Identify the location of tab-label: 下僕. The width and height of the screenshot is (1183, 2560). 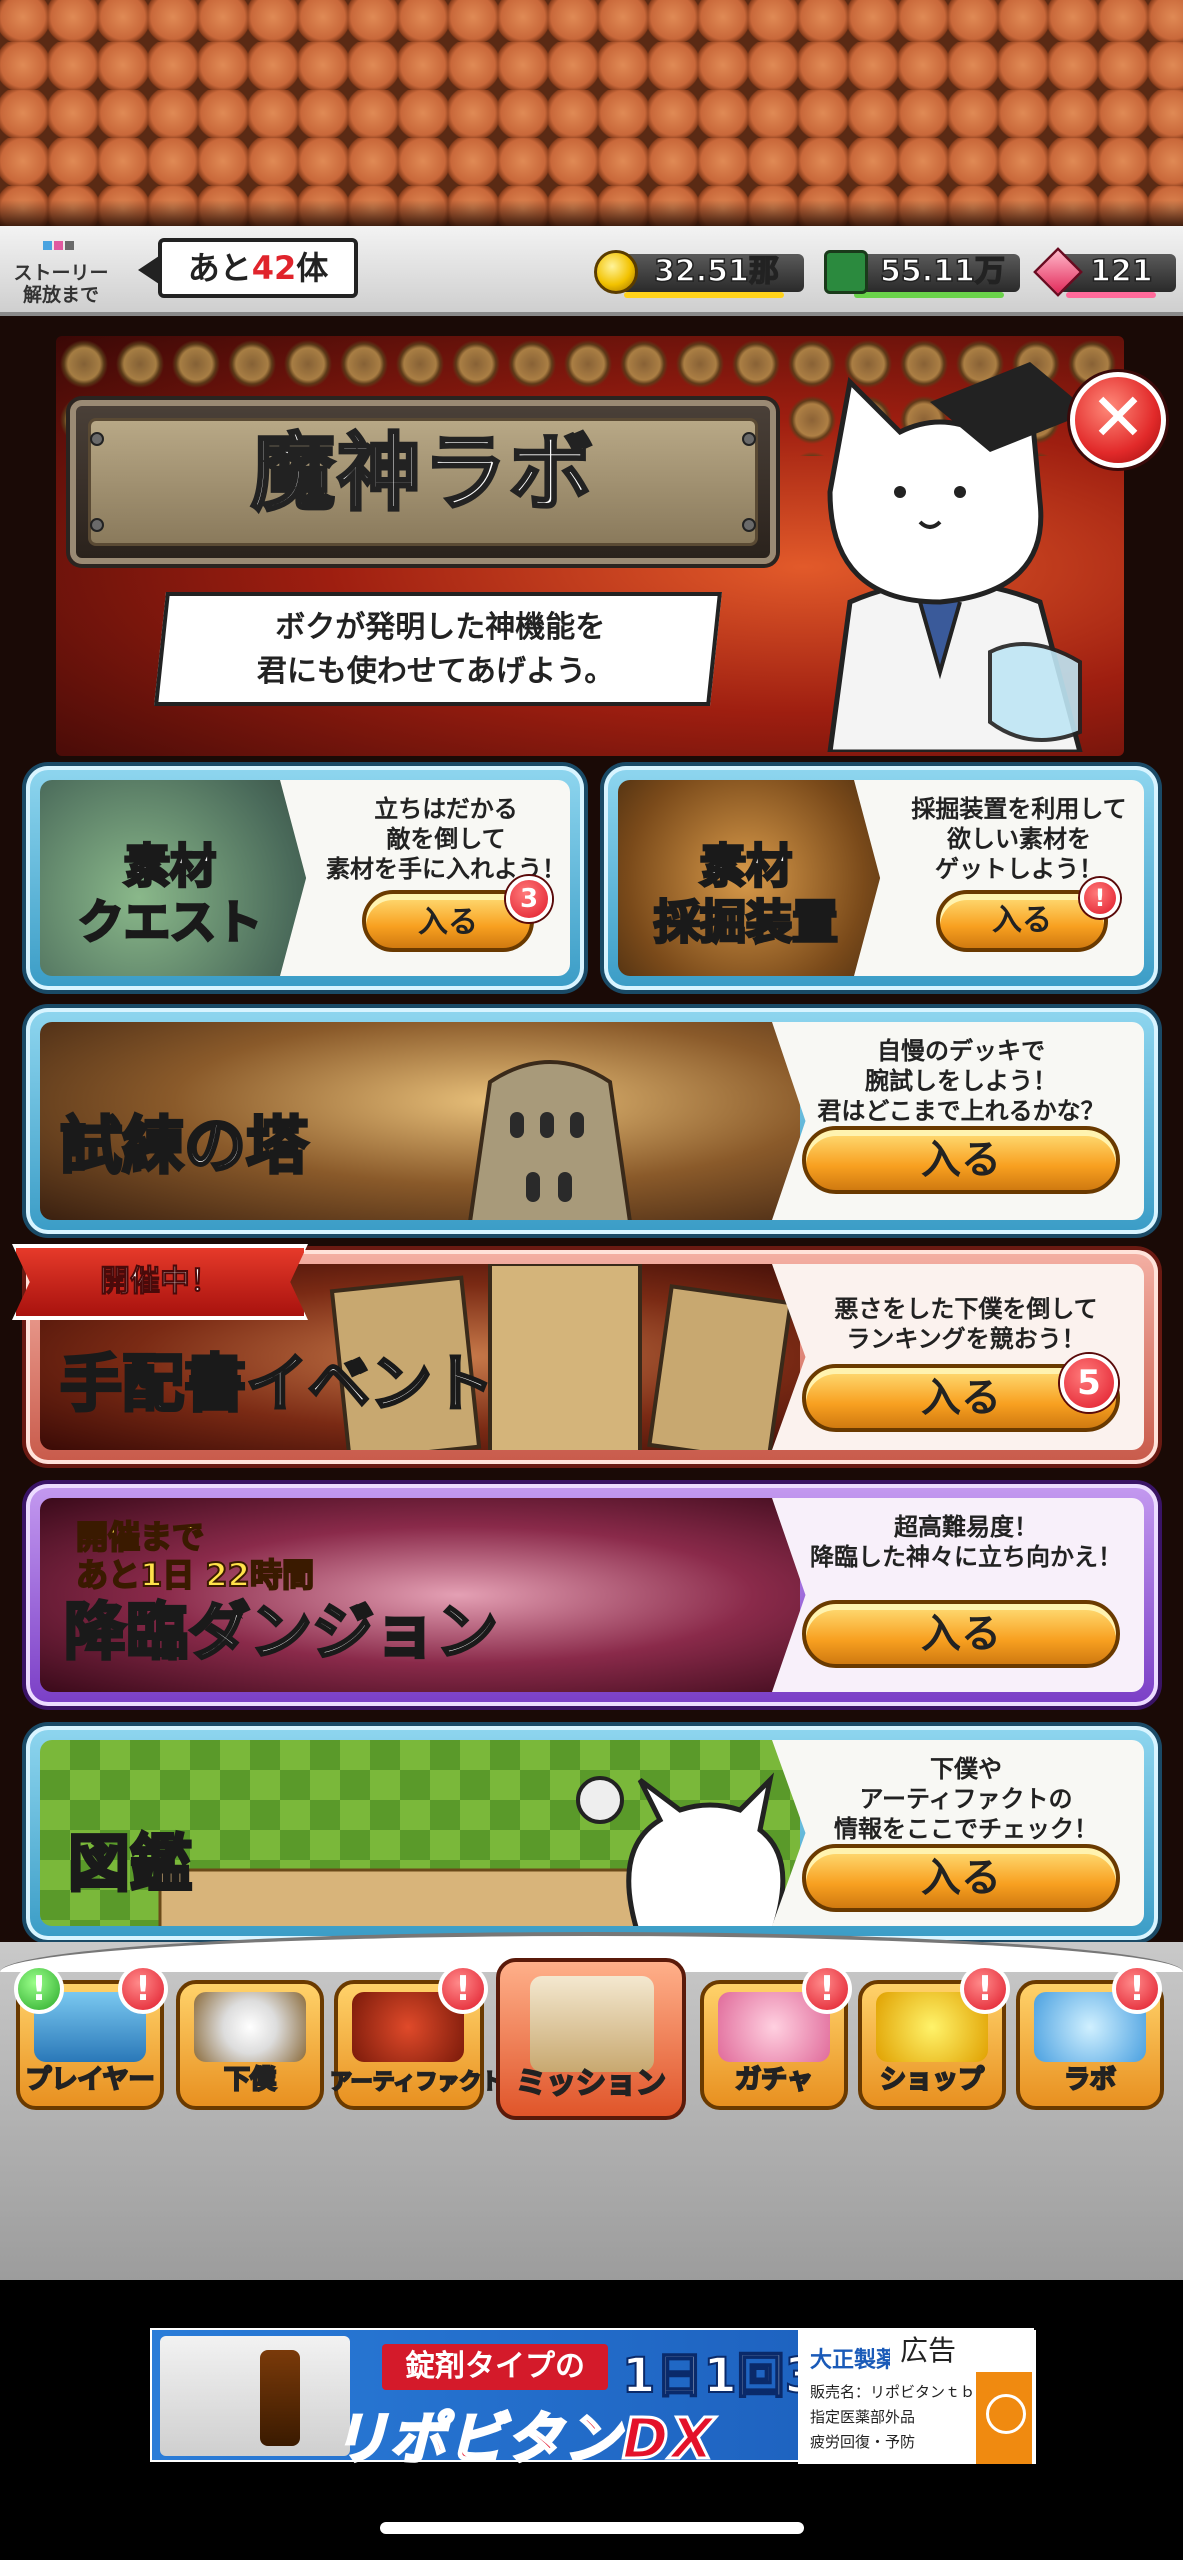
(250, 2080).